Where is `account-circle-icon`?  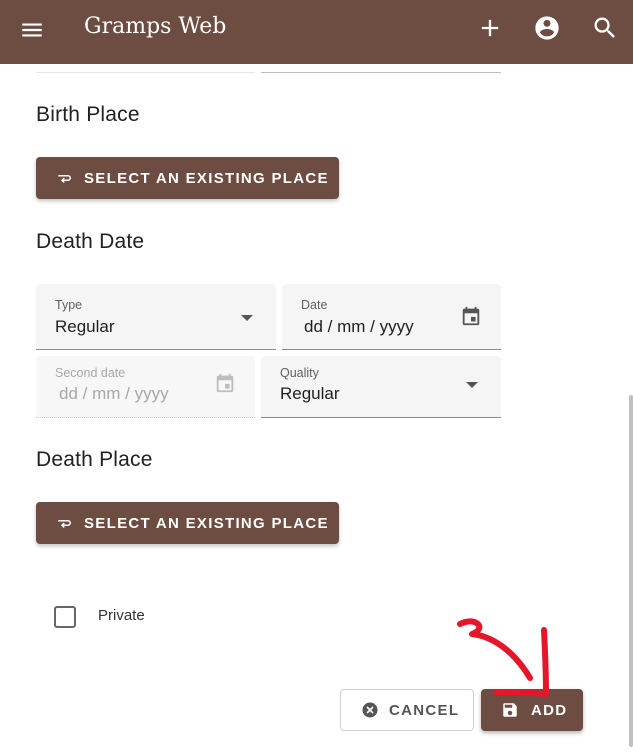 account-circle-icon is located at coordinates (547, 28).